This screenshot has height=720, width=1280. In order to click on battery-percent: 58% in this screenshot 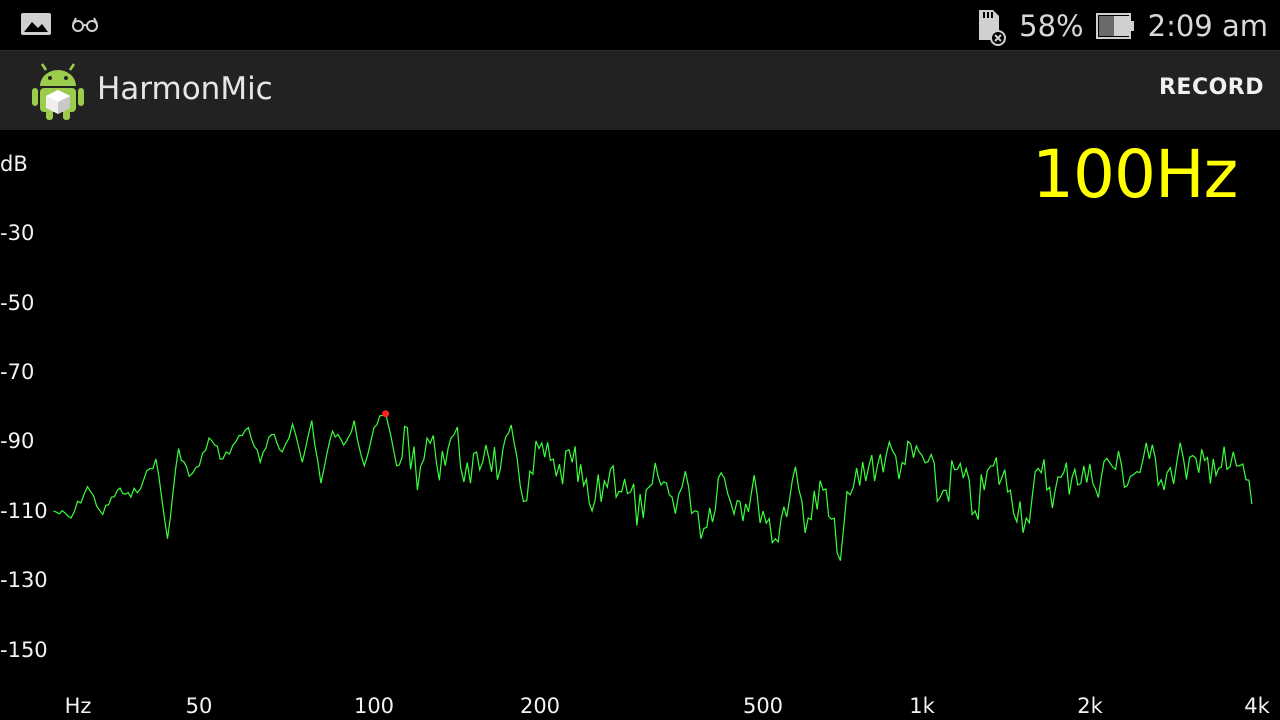, I will do `click(1051, 26)`.